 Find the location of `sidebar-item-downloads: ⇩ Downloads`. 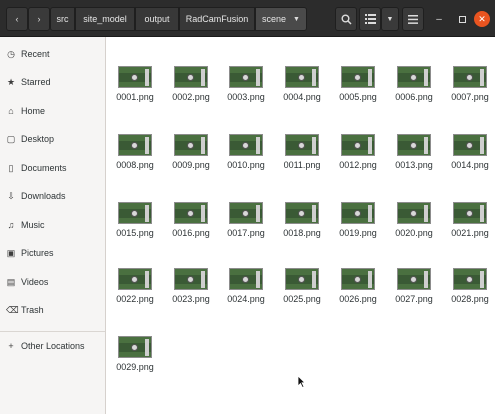

sidebar-item-downloads: ⇩ Downloads is located at coordinates (52, 196).